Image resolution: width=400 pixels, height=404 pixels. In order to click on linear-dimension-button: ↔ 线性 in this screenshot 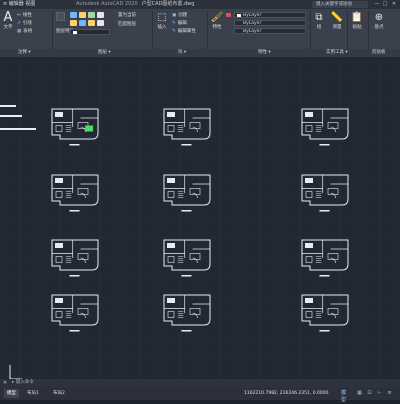, I will do `click(24, 15)`.